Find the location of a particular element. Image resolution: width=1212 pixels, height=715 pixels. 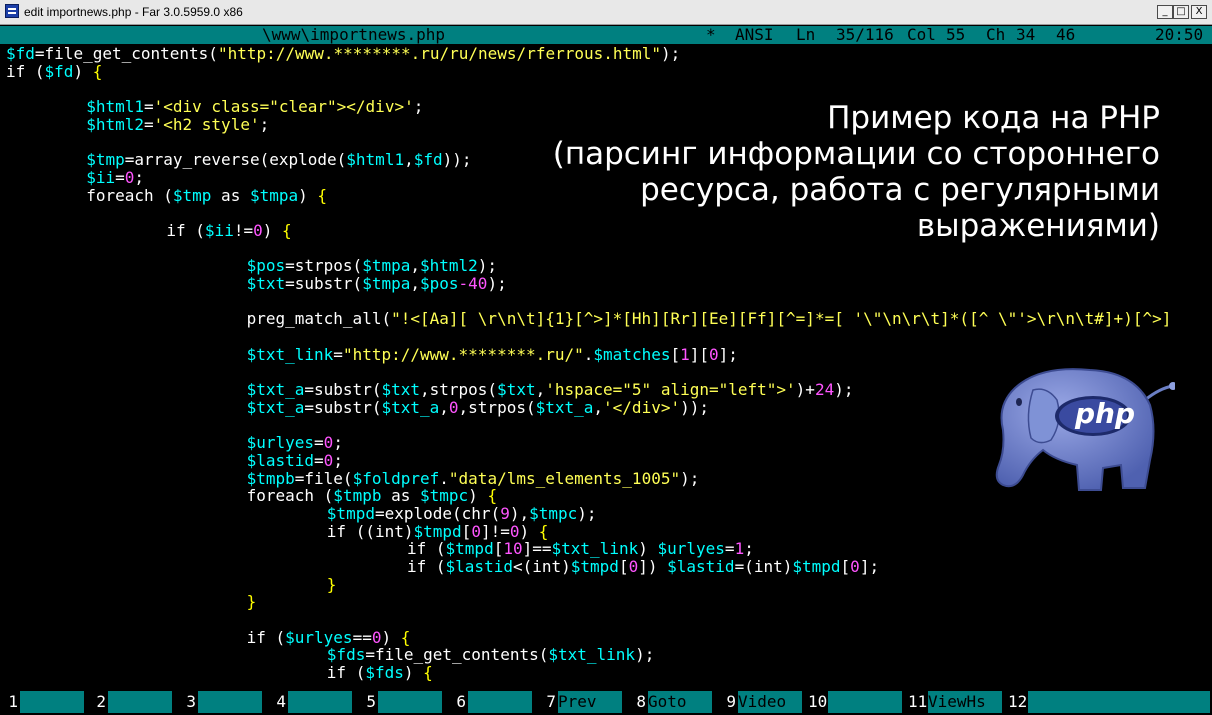

fkey-number: 4 is located at coordinates (281, 701).